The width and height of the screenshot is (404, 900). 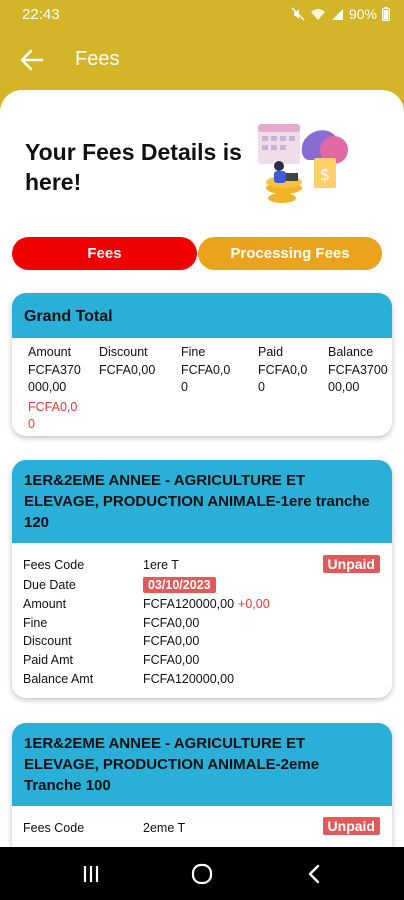 I want to click on row-label: Fine, so click(x=35, y=623).